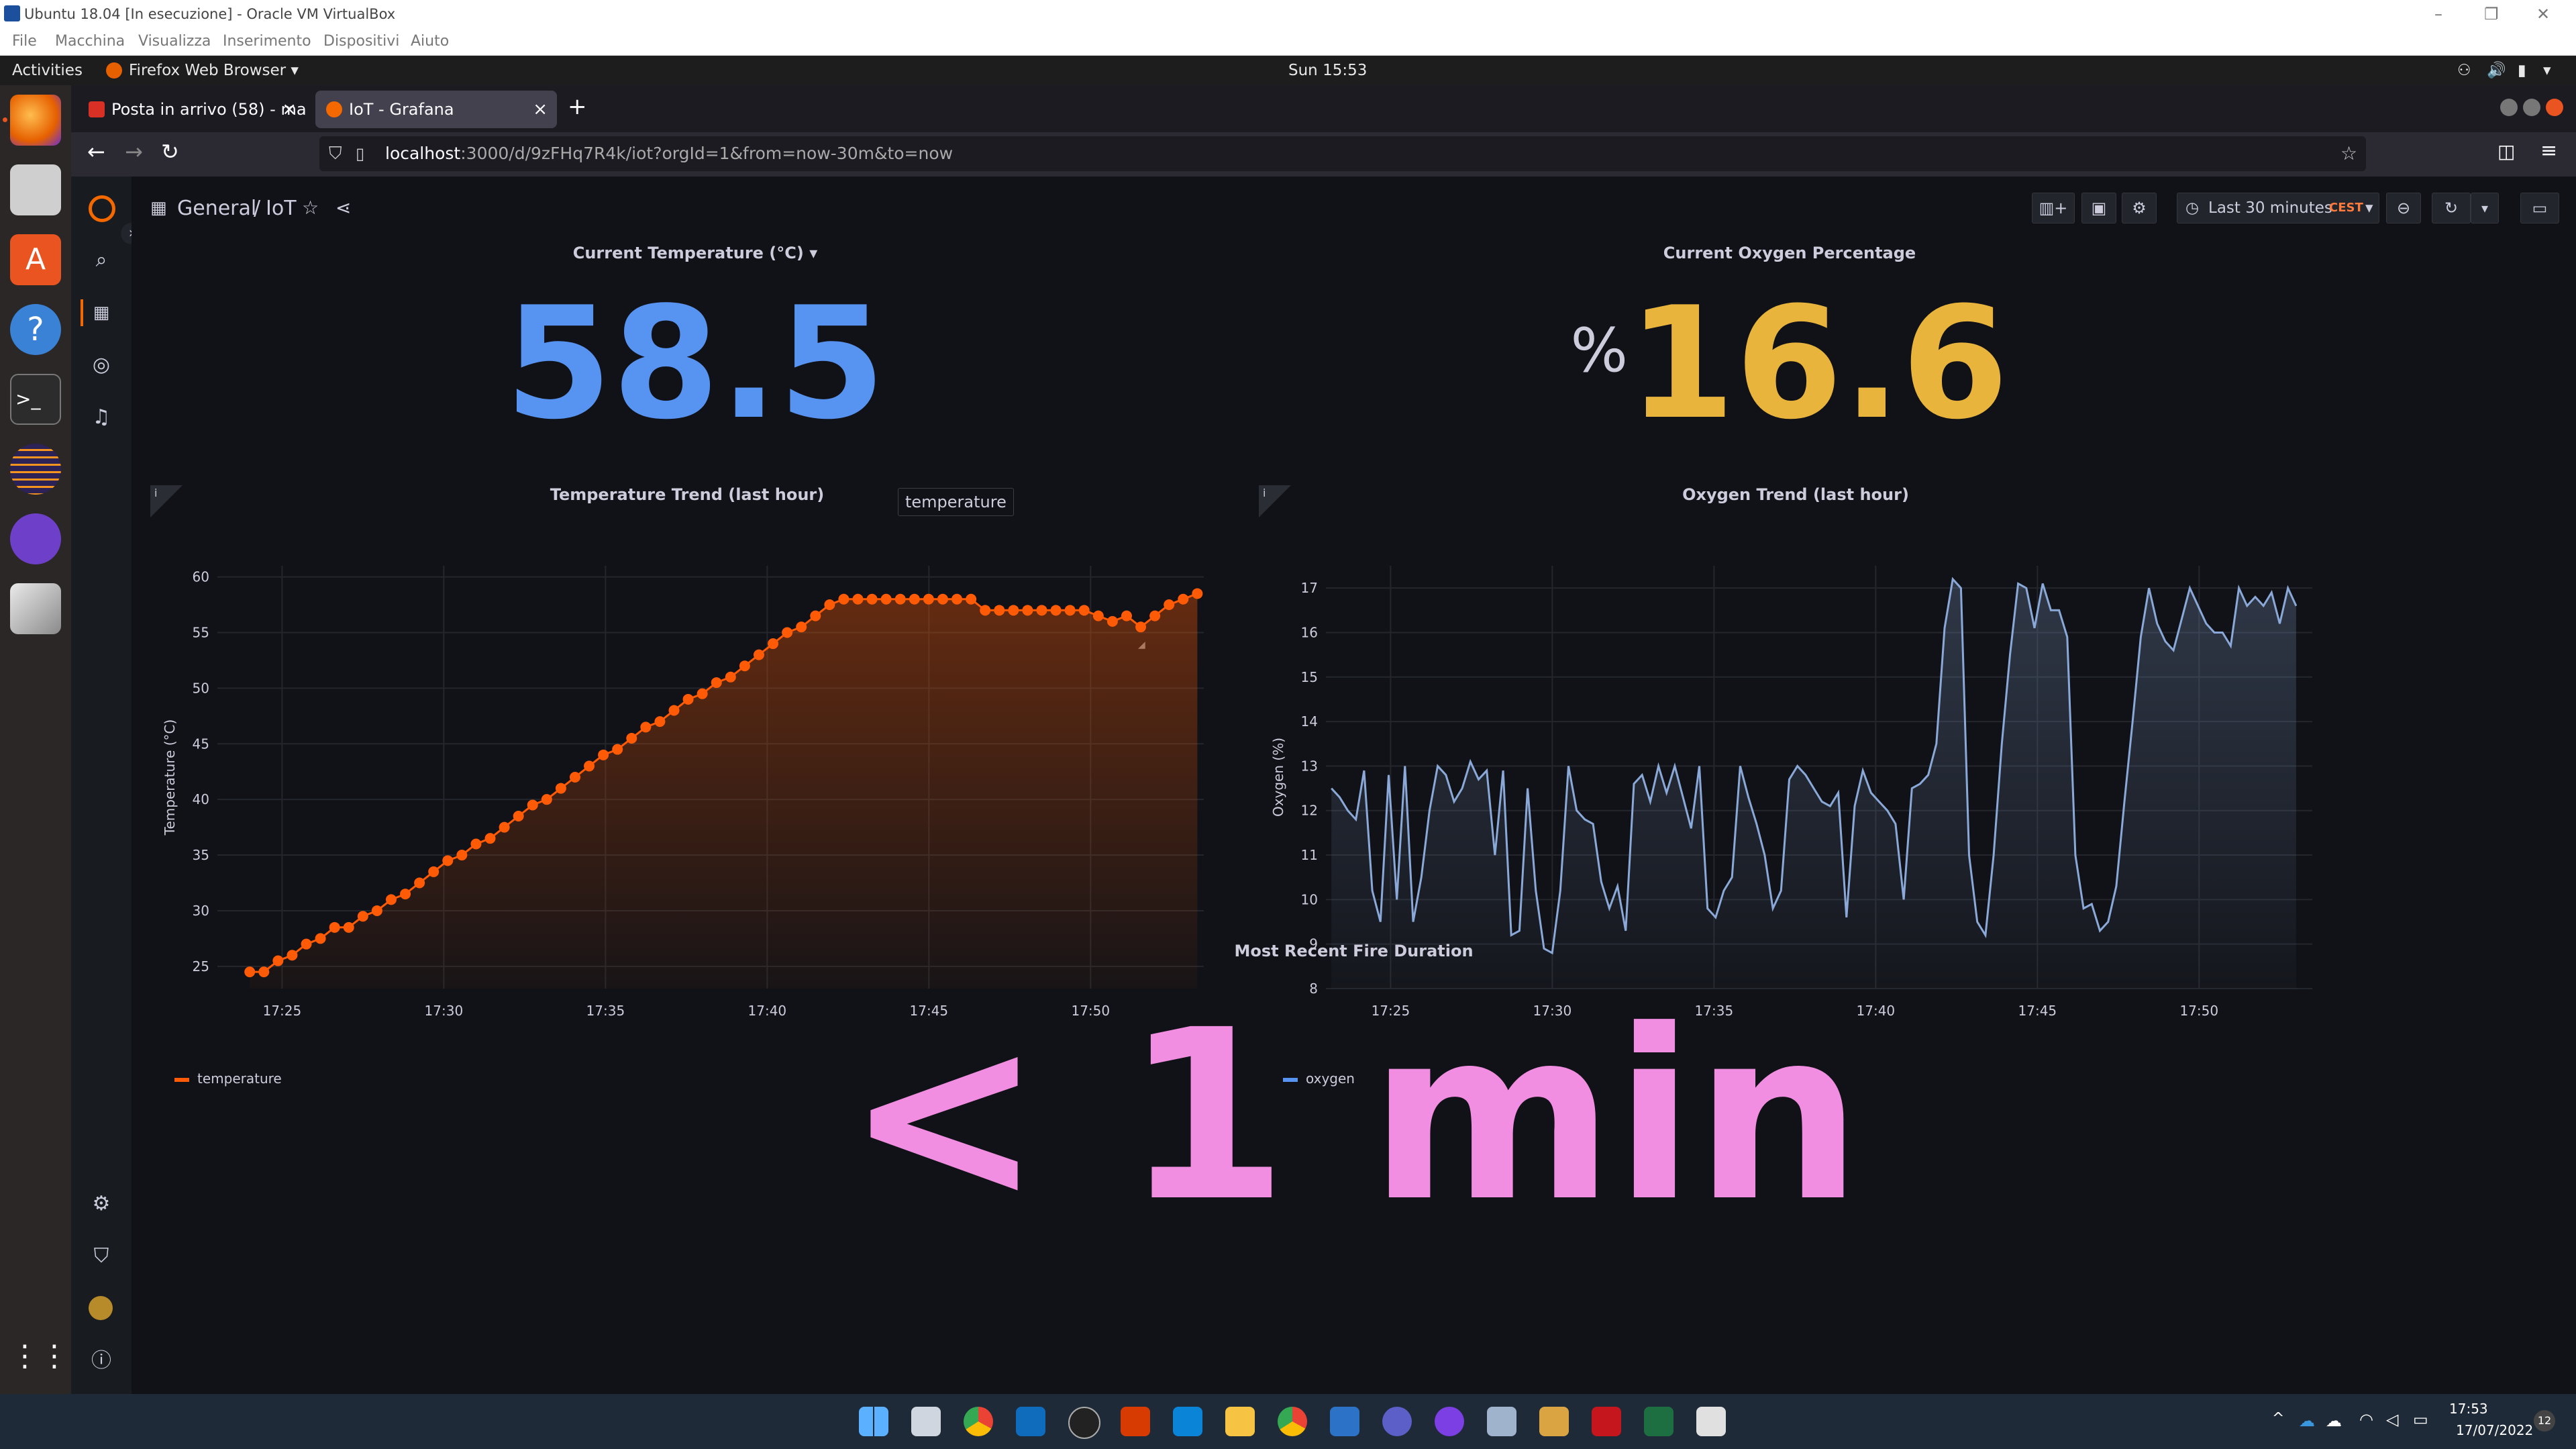 The width and height of the screenshot is (2576, 1449). What do you see at coordinates (90, 41) in the screenshot?
I see `menu-macchina: Macchina` at bounding box center [90, 41].